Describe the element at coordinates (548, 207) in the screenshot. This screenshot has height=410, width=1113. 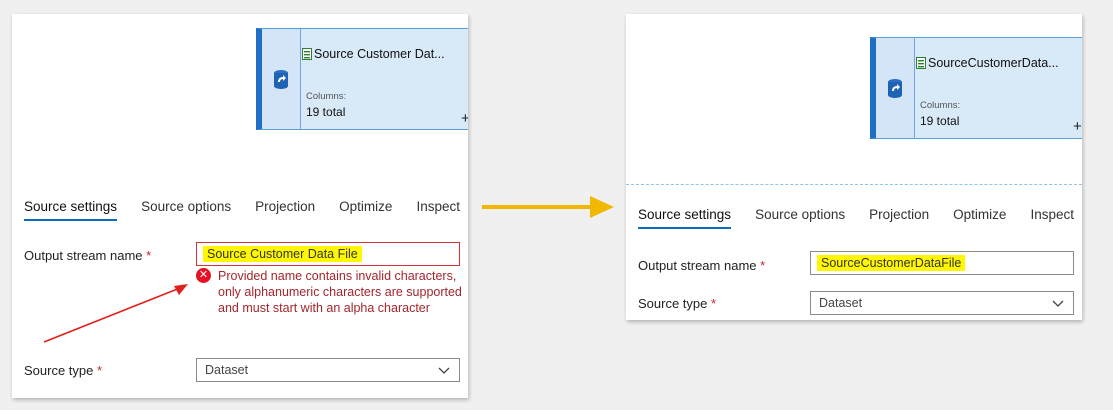
I see `yellow-transition-arrow` at that location.